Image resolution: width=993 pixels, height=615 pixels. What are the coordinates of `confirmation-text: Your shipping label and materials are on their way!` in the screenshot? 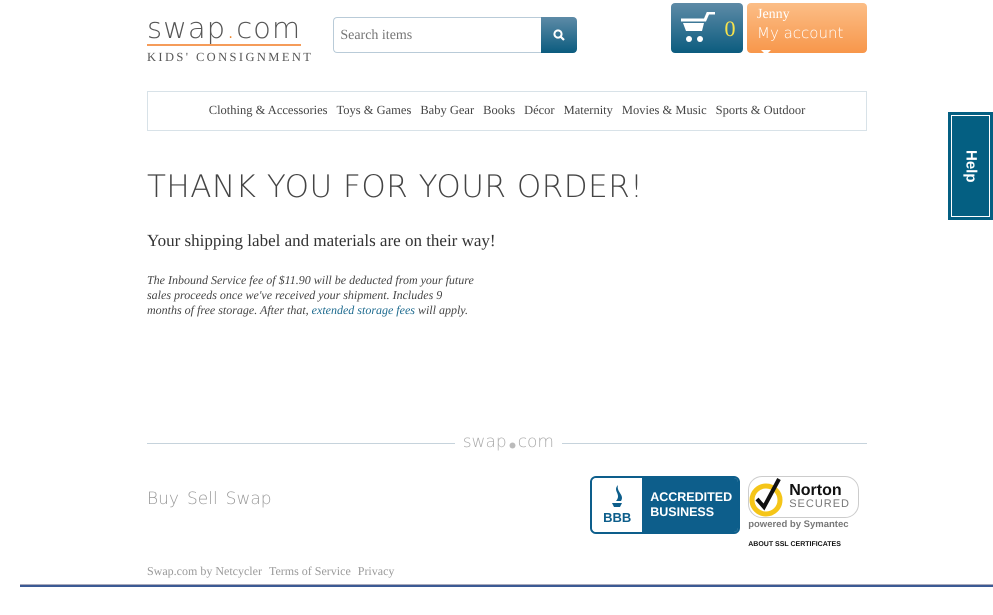 It's located at (322, 241).